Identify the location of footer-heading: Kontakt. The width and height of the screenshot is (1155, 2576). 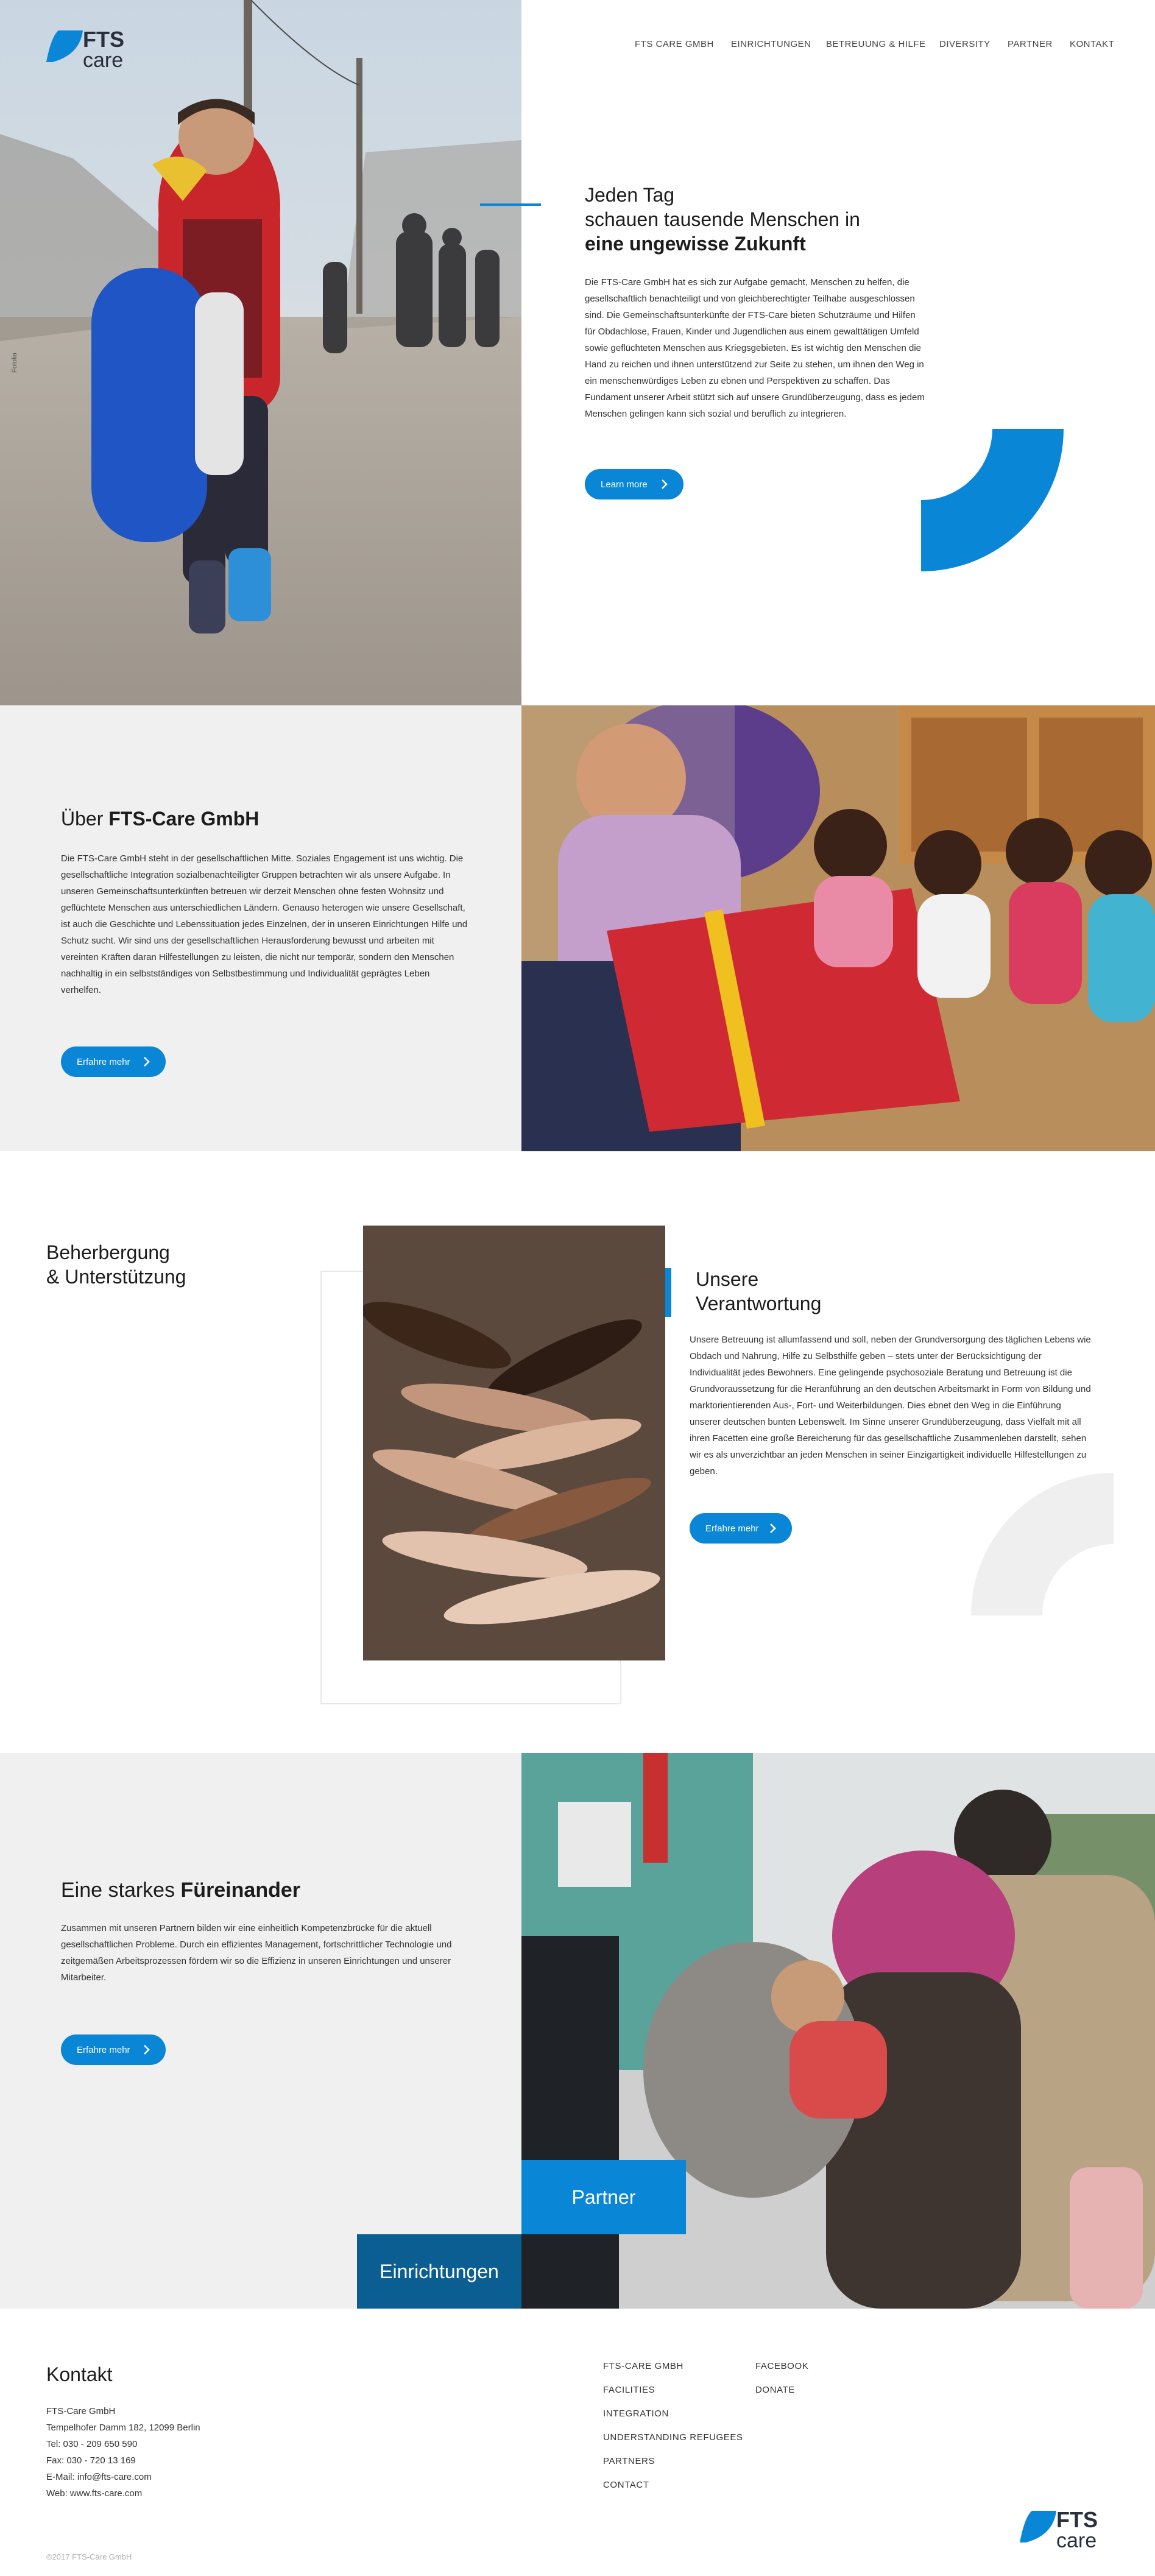
(80, 2374).